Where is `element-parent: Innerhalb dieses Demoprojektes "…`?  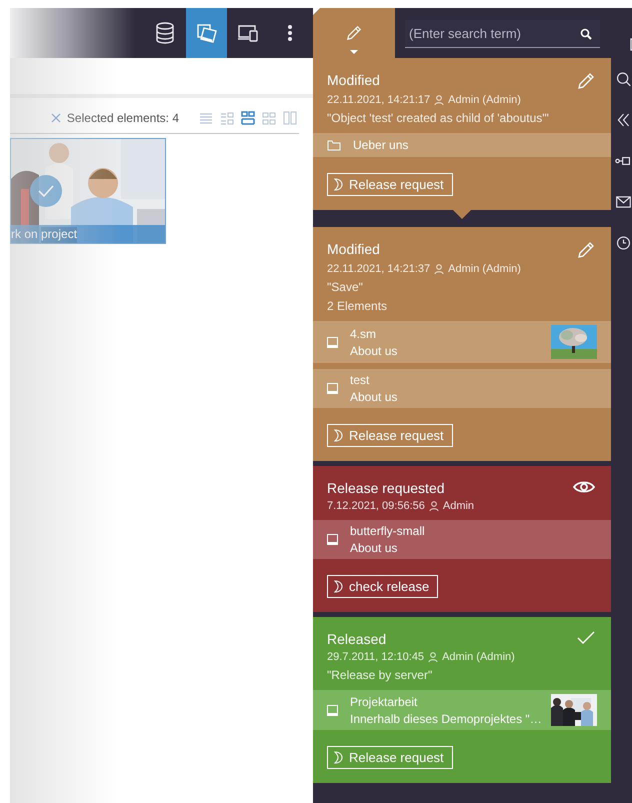
element-parent: Innerhalb dieses Demoprojektes "… is located at coordinates (444, 719).